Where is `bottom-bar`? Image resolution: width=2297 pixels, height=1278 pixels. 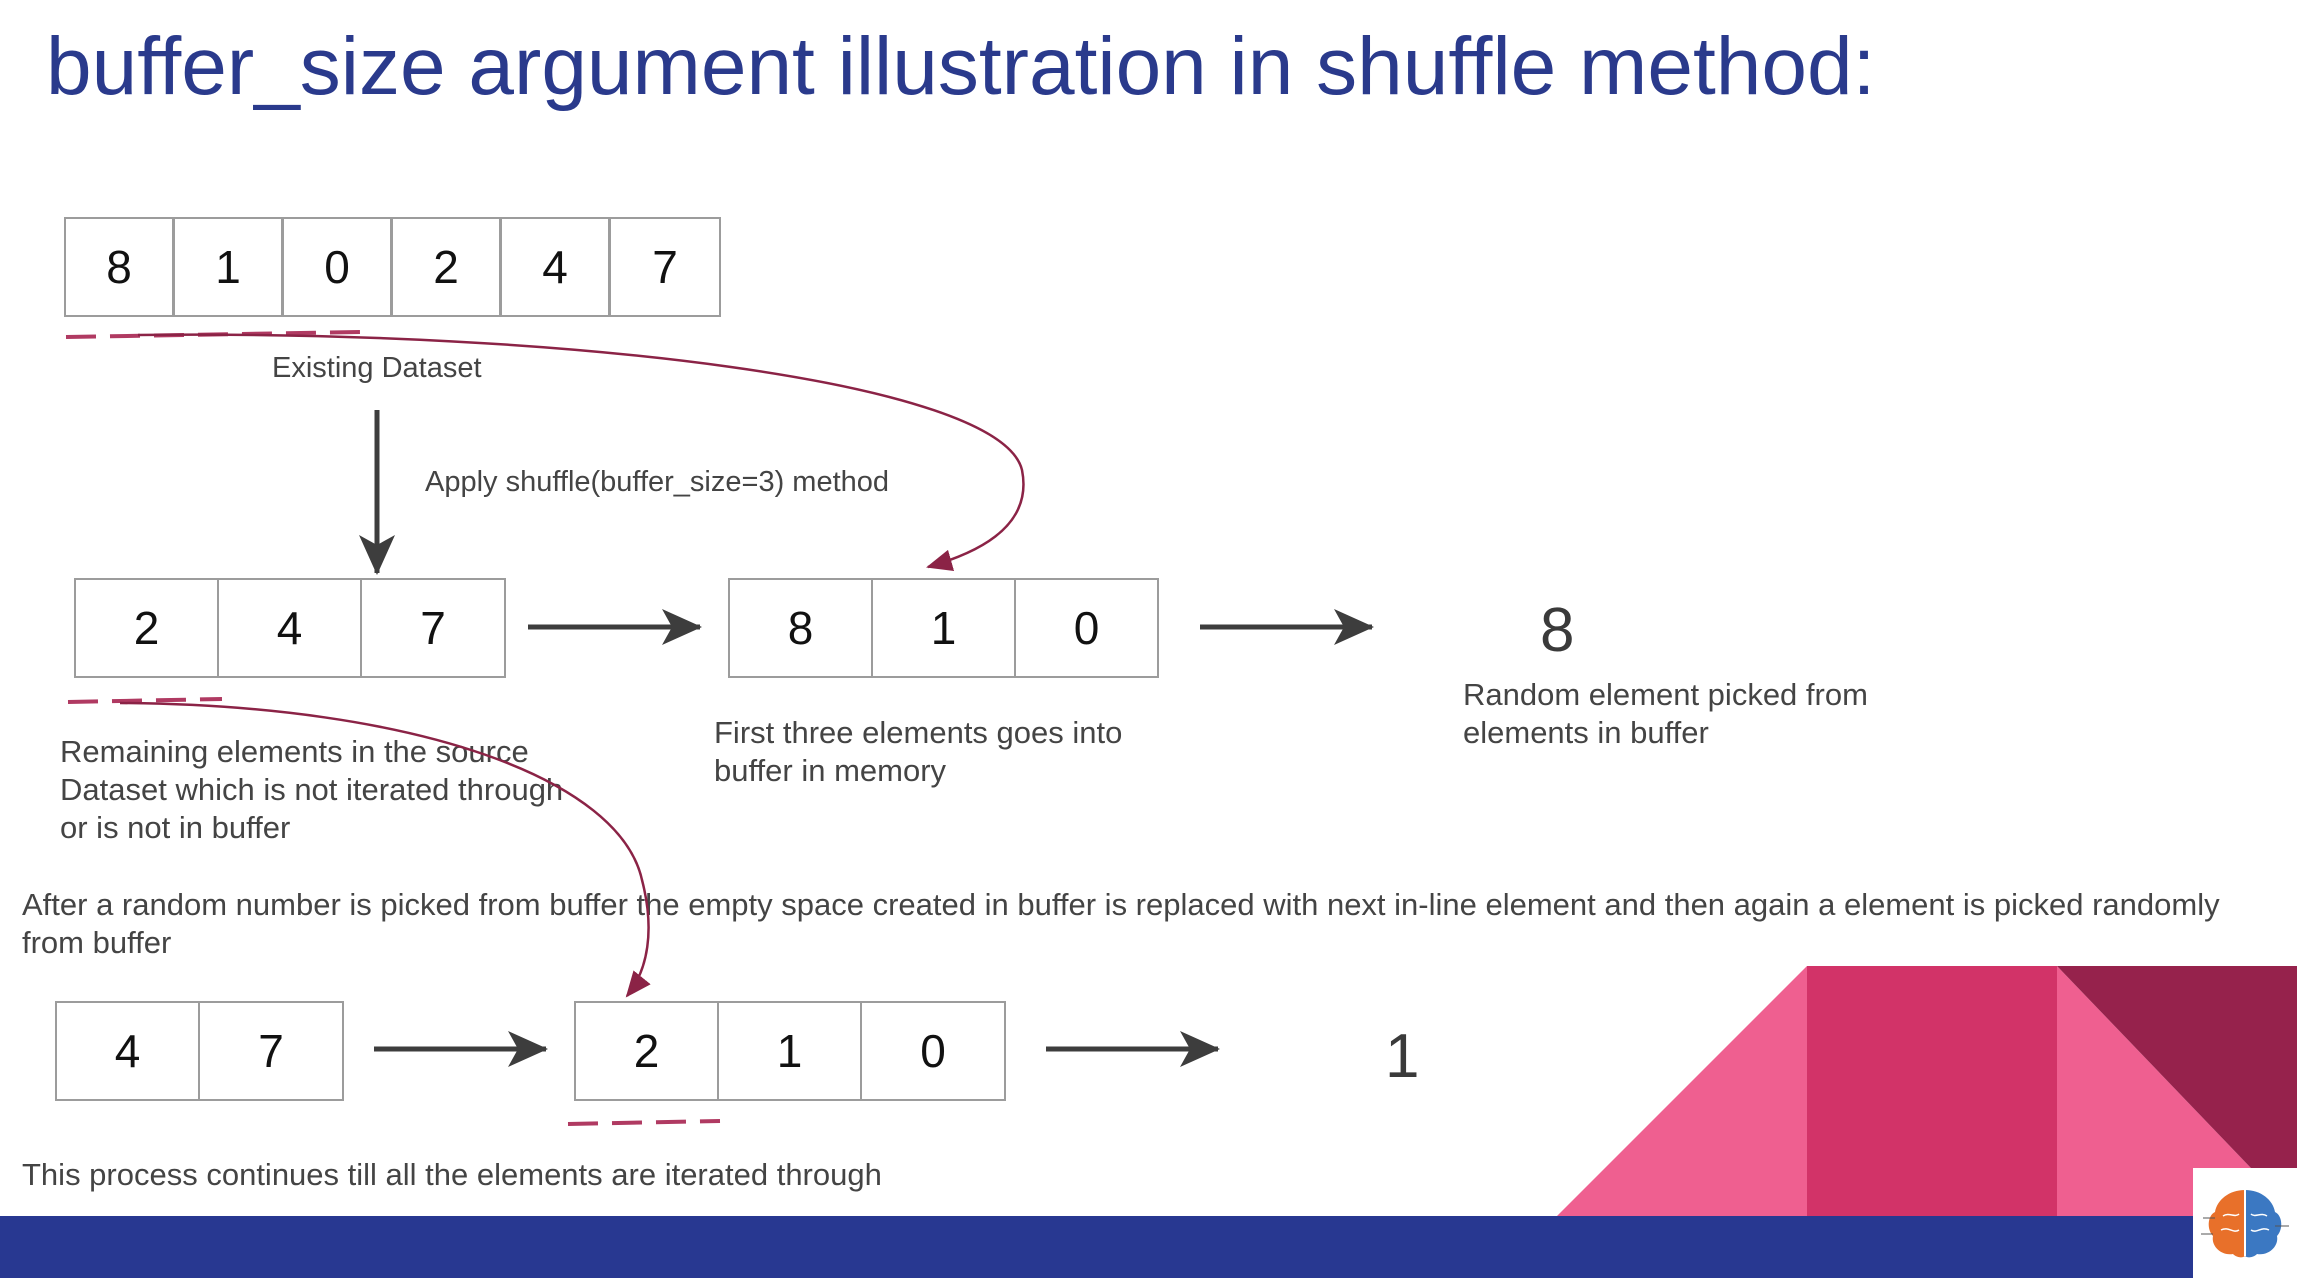
bottom-bar is located at coordinates (1148, 1247).